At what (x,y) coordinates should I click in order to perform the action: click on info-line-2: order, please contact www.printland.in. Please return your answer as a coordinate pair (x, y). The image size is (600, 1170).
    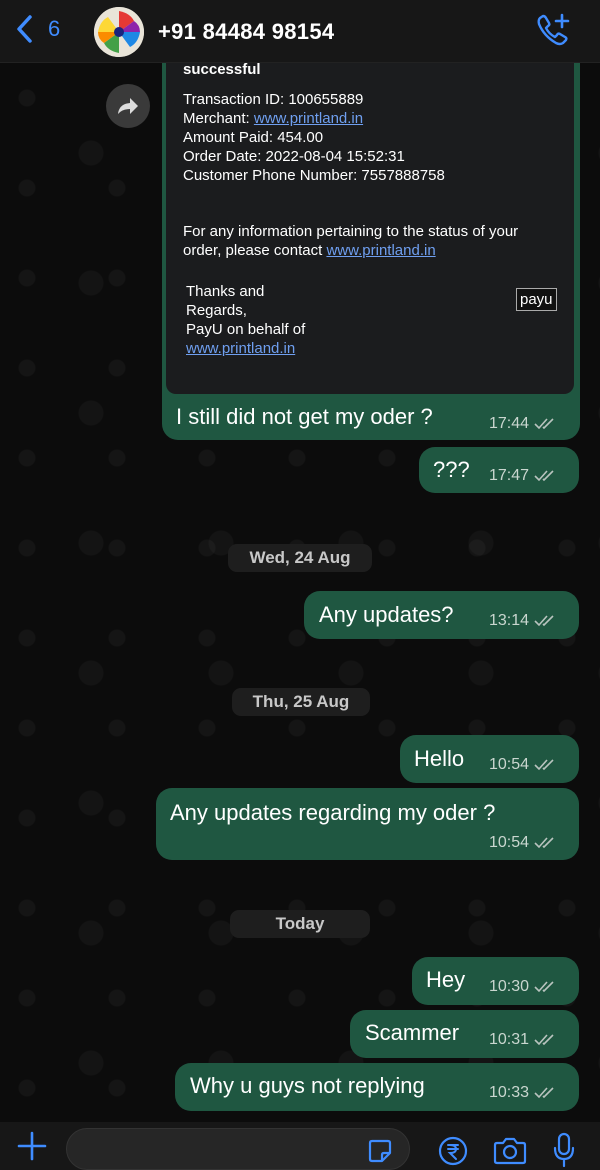
    Looking at the image, I should click on (309, 250).